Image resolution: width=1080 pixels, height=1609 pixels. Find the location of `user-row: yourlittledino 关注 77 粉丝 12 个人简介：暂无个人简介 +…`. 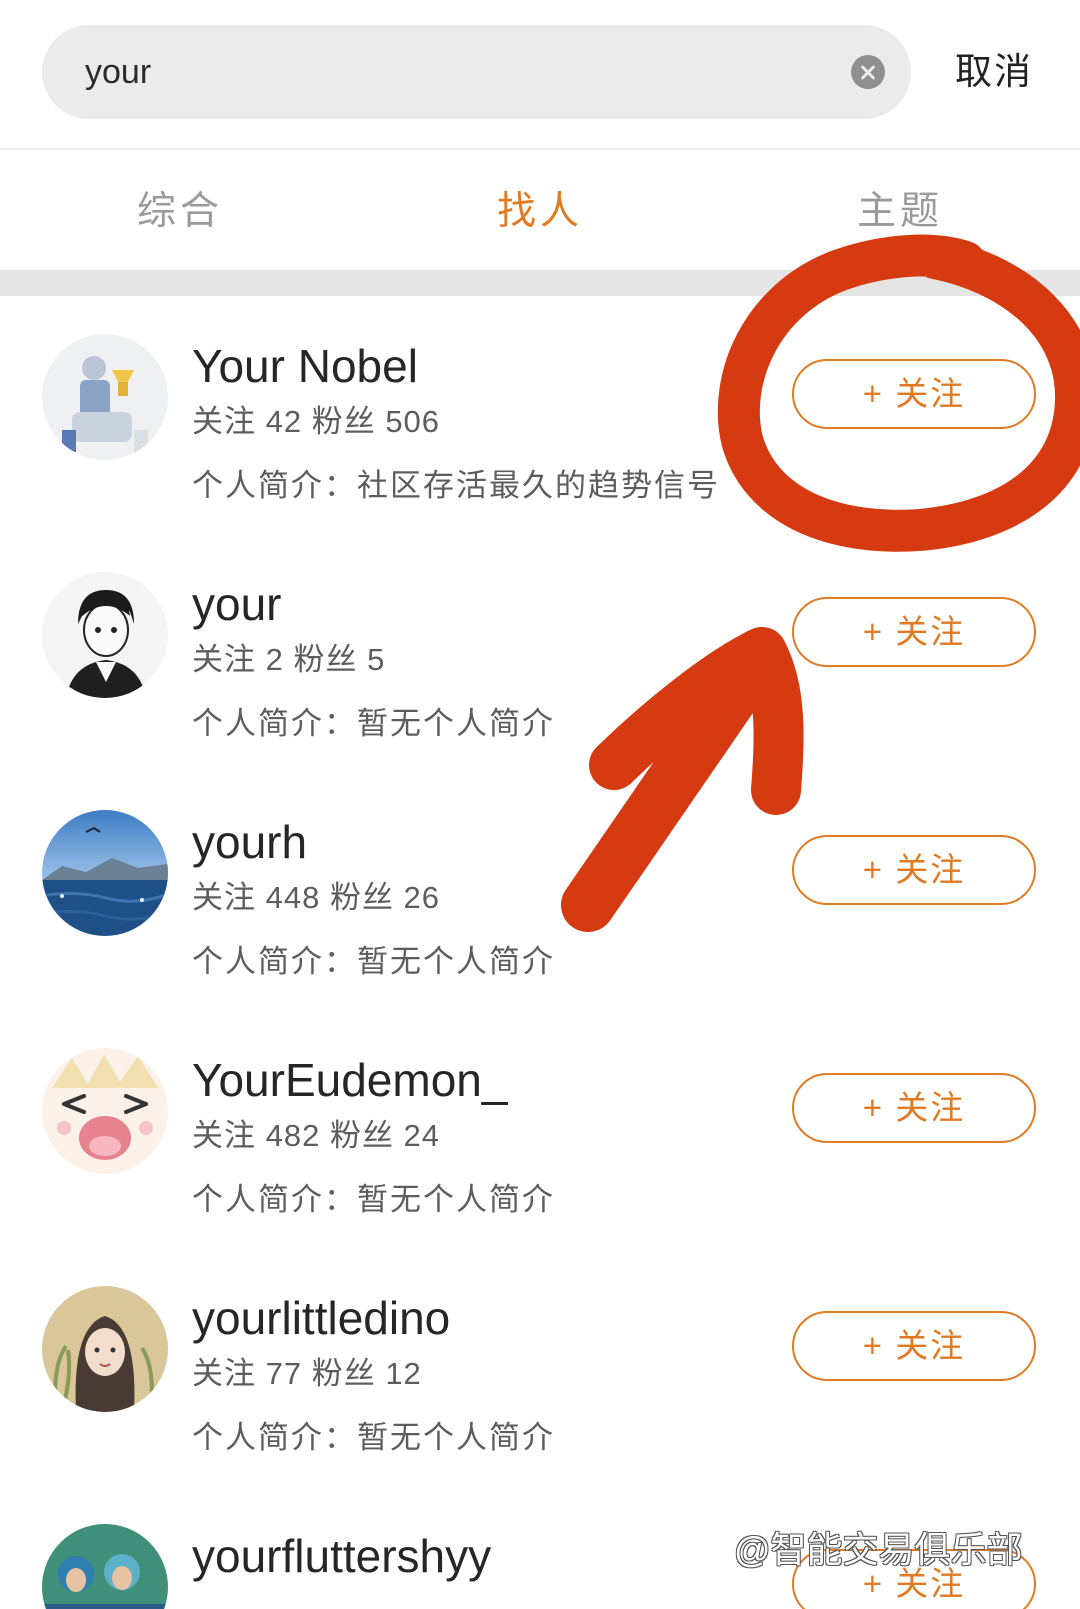

user-row: yourlittledino 关注 77 粉丝 12 个人简介：暂无个人简介 +… is located at coordinates (540, 1368).